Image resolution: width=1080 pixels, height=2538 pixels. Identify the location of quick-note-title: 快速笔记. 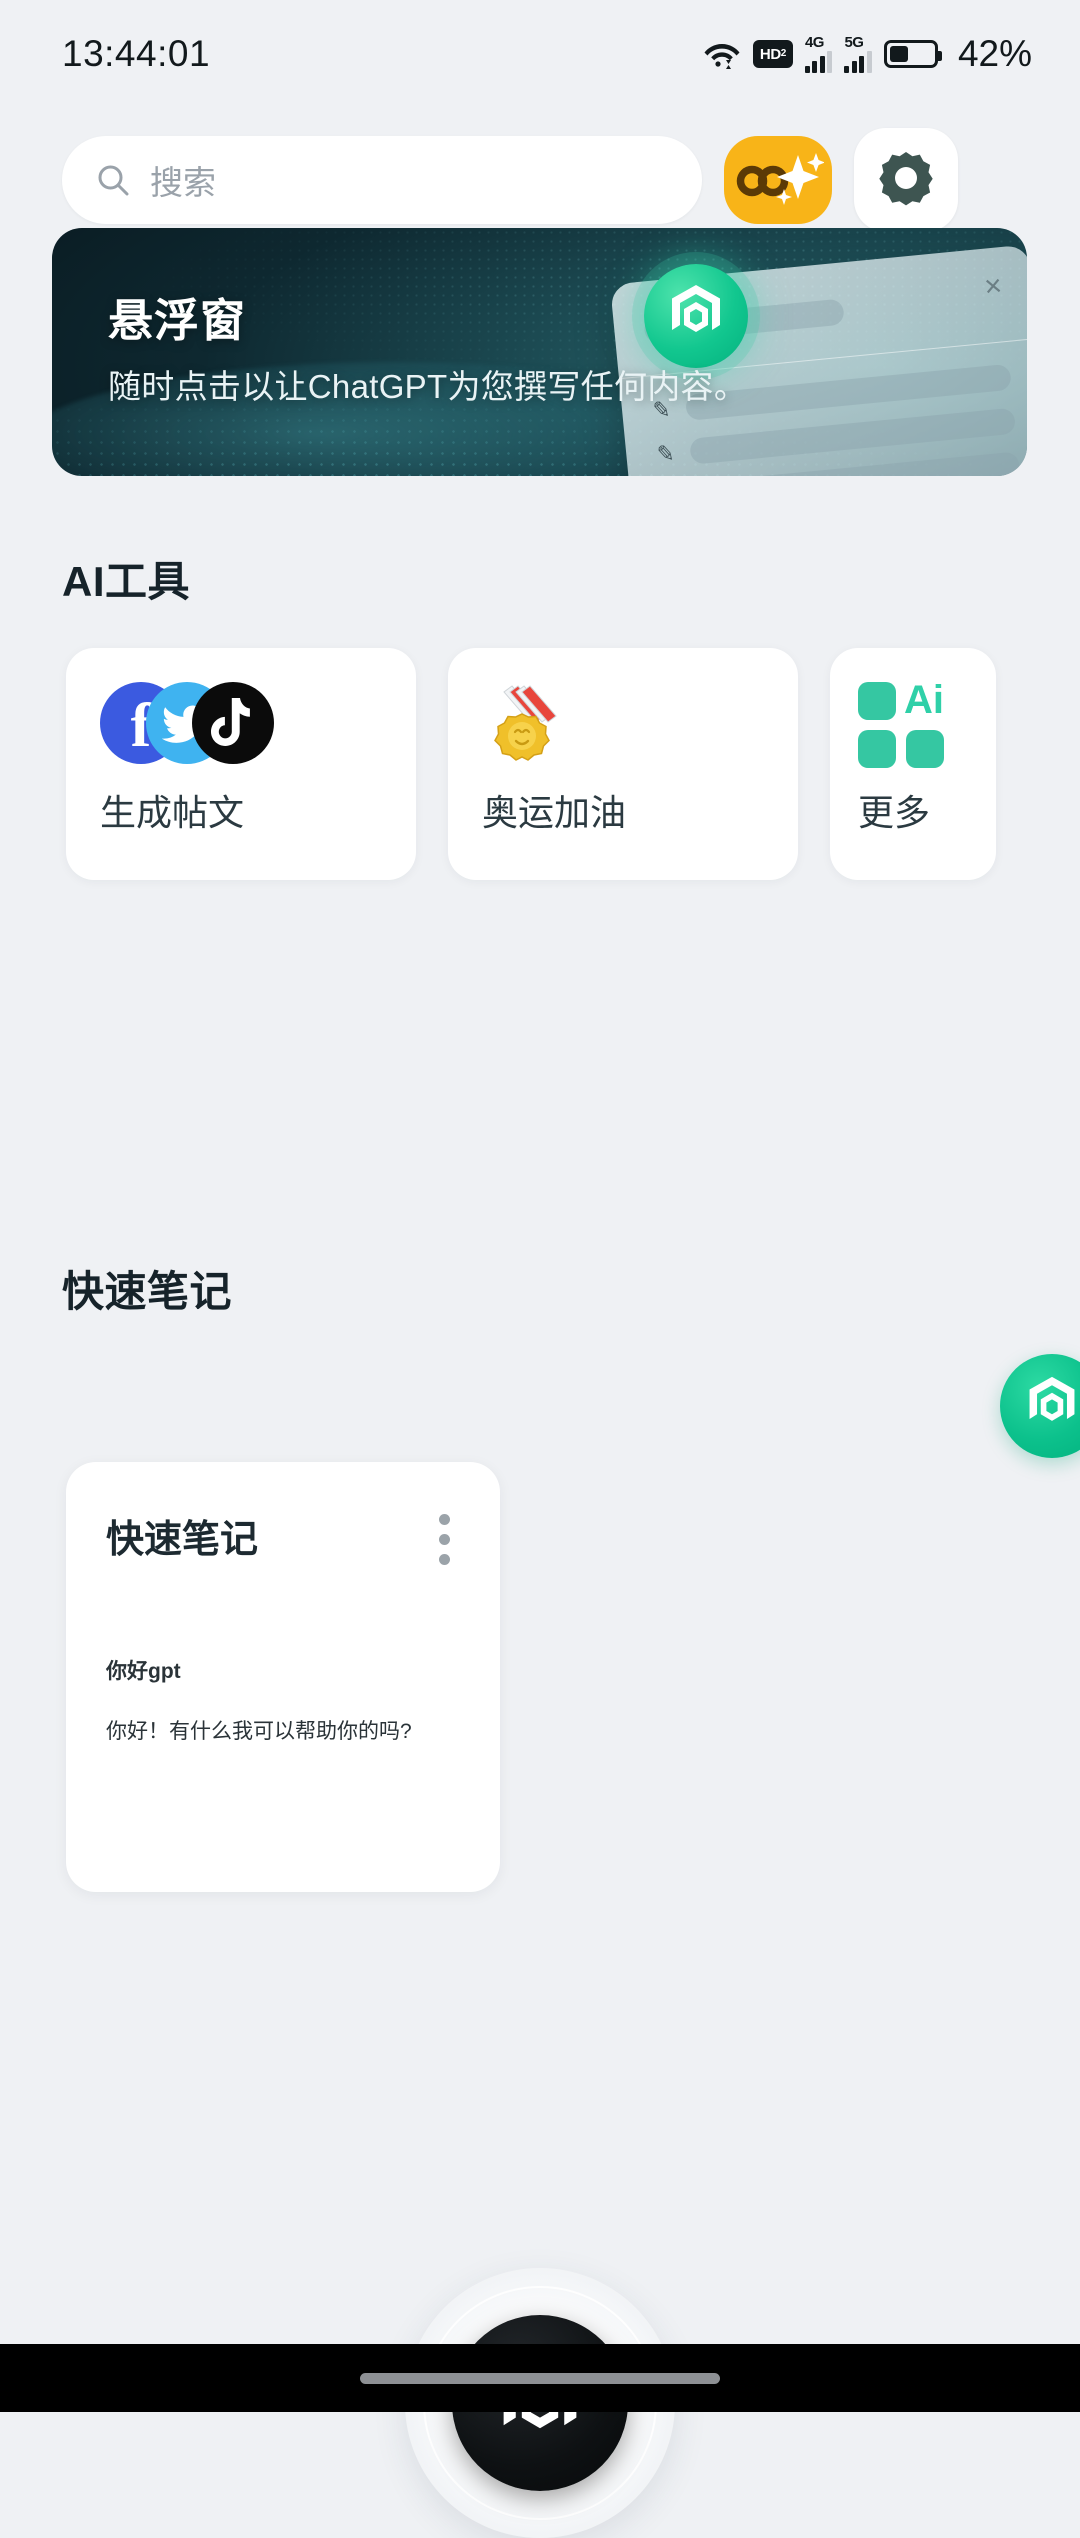
(182, 1540).